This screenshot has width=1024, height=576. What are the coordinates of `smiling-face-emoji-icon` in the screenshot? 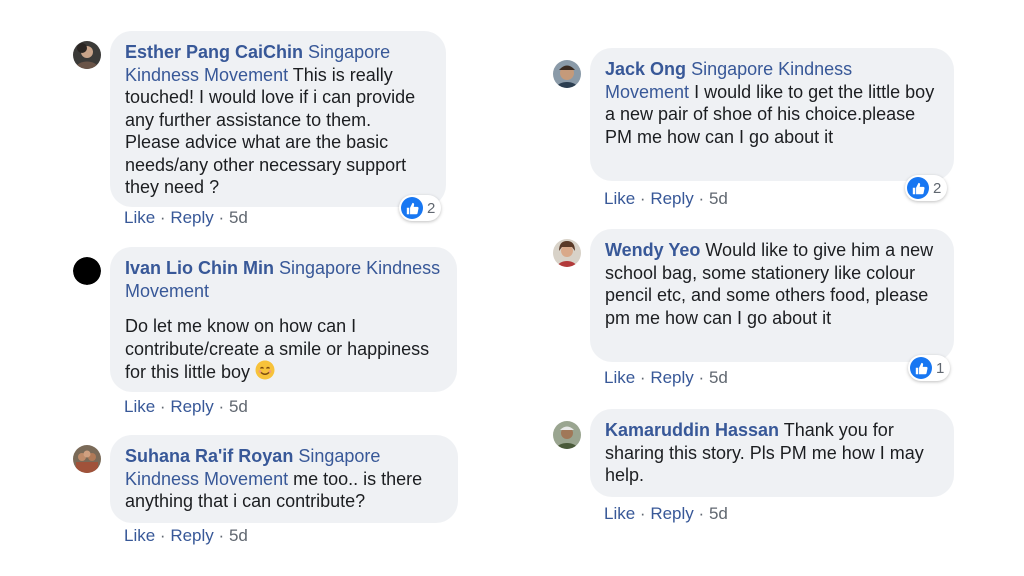 It's located at (265, 373).